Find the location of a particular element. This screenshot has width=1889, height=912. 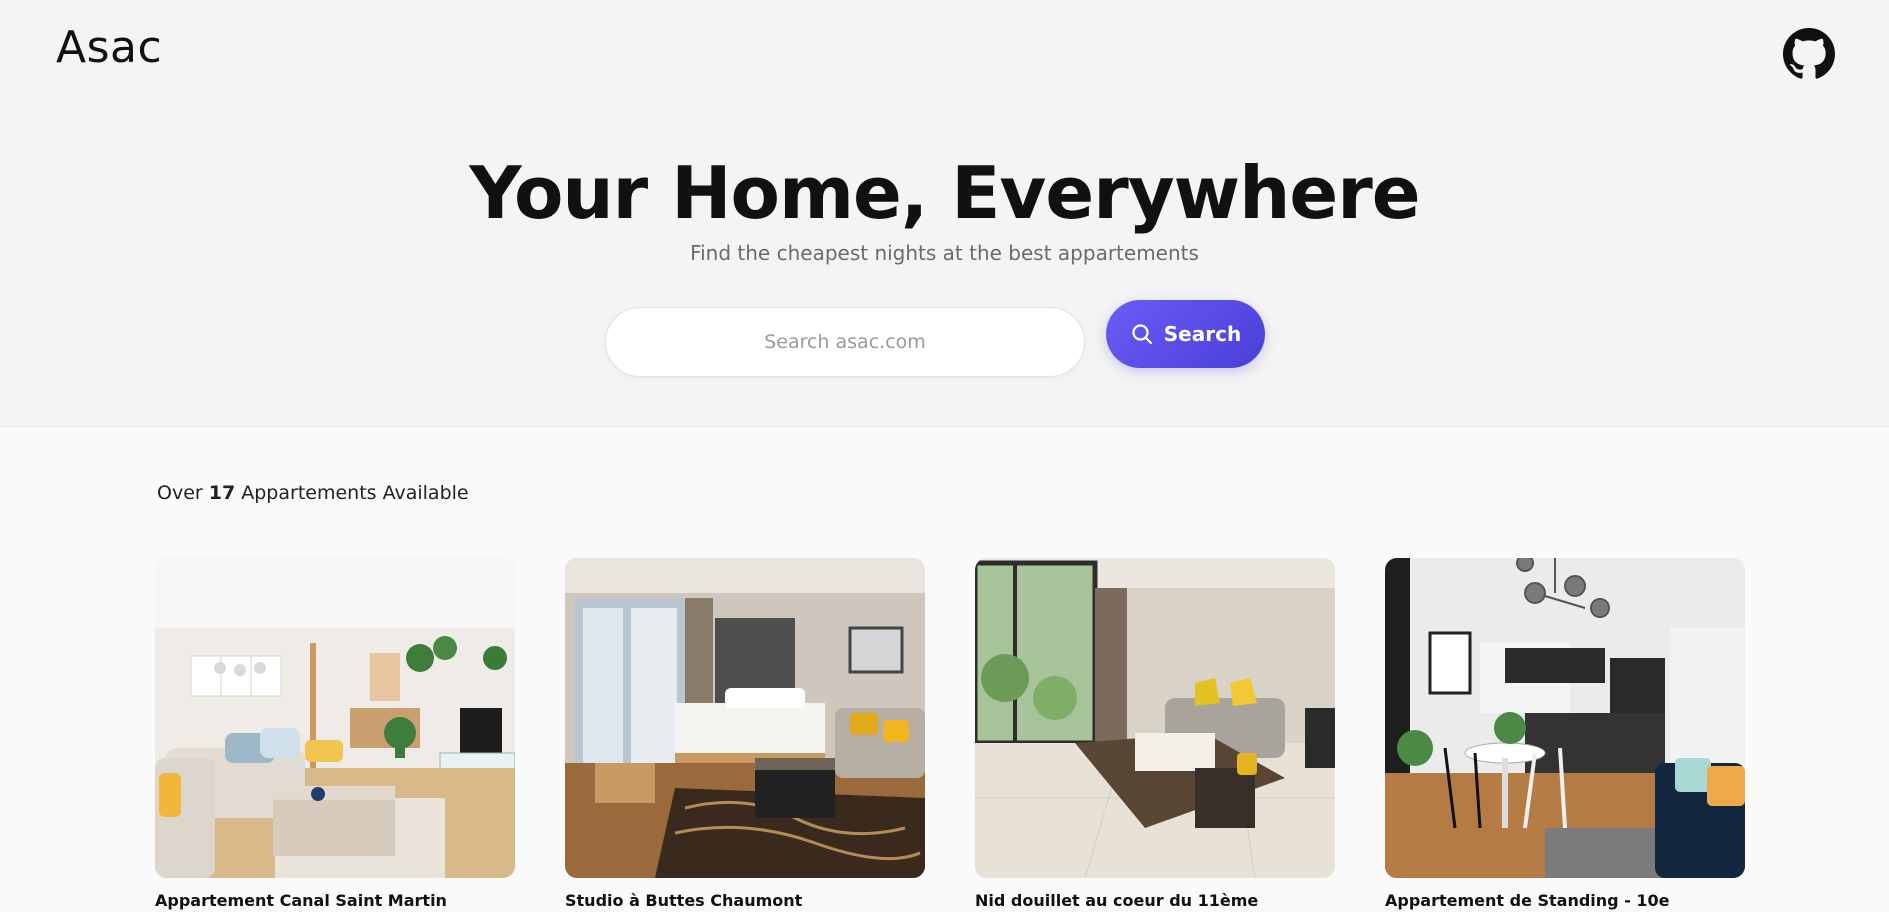

search-input is located at coordinates (845, 342).